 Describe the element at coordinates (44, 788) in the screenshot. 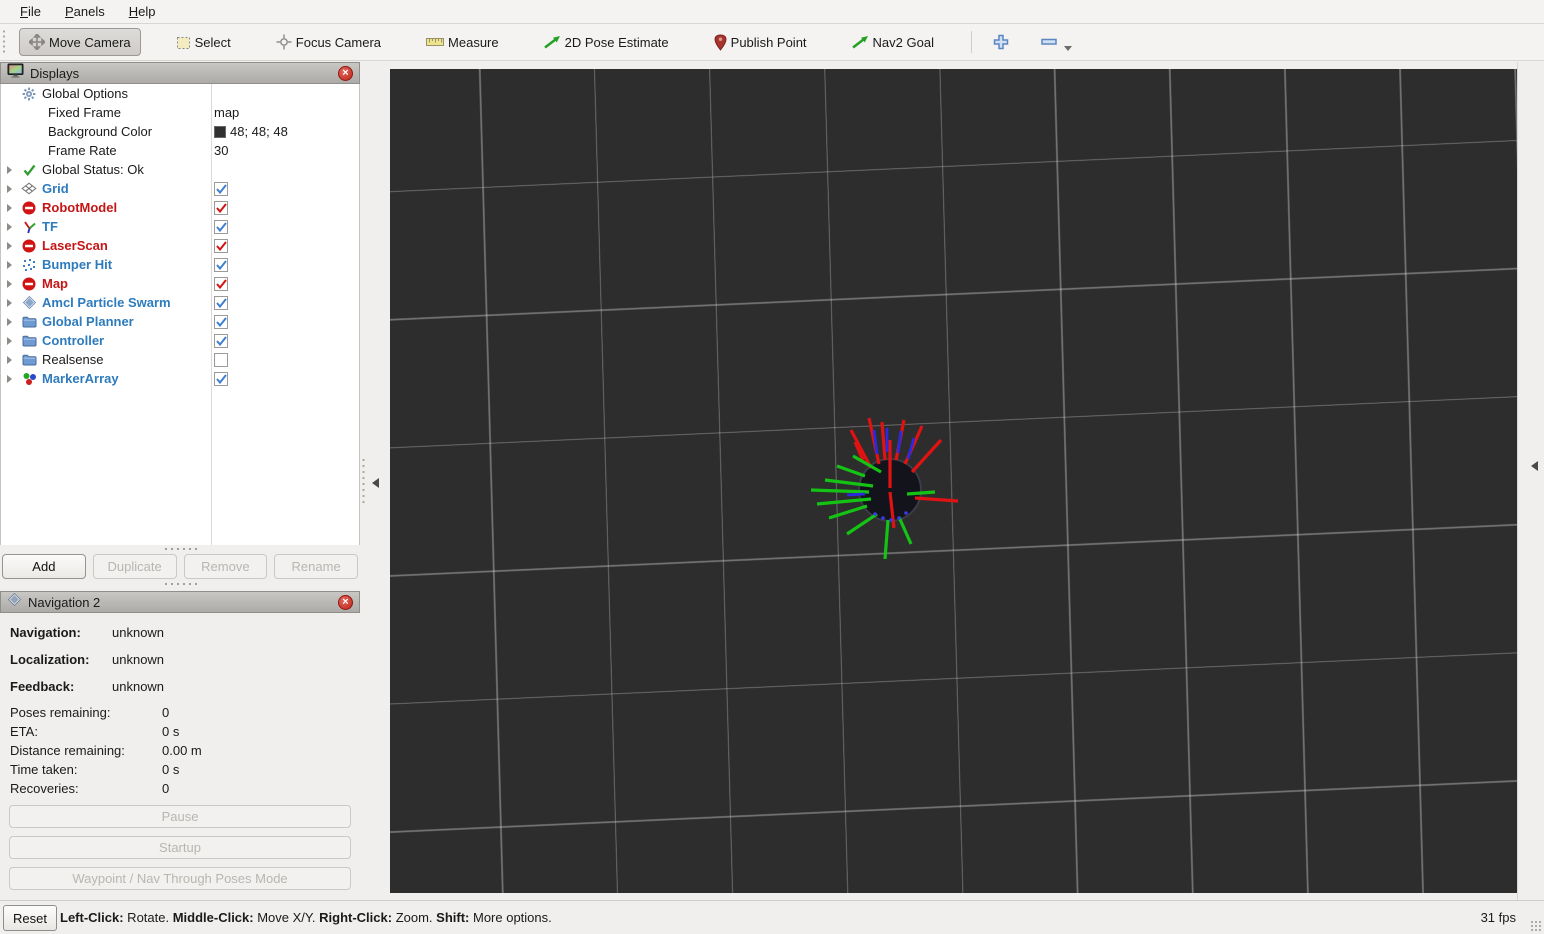

I see `metric-label: Recoveries:` at that location.